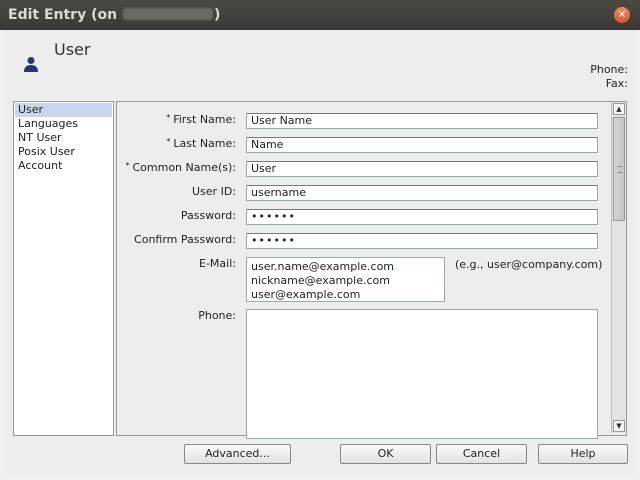 This screenshot has height=480, width=640. I want to click on nav-item-user: User, so click(63, 110).